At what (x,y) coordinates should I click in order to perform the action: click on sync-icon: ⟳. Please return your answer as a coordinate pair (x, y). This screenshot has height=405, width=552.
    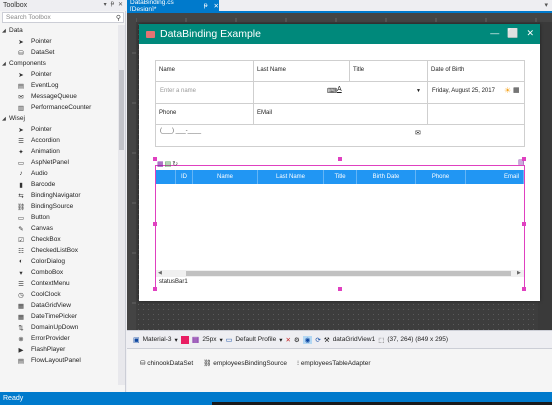
    Looking at the image, I should click on (317, 340).